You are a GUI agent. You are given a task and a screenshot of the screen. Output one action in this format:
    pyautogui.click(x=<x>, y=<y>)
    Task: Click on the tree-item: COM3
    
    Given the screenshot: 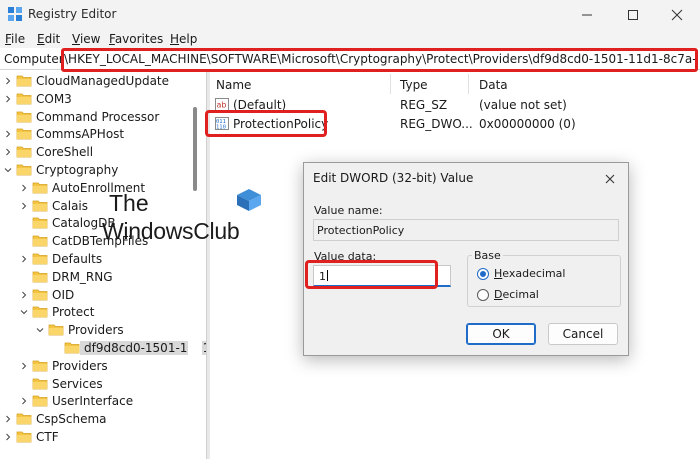 What is the action you would take?
    pyautogui.click(x=94, y=99)
    